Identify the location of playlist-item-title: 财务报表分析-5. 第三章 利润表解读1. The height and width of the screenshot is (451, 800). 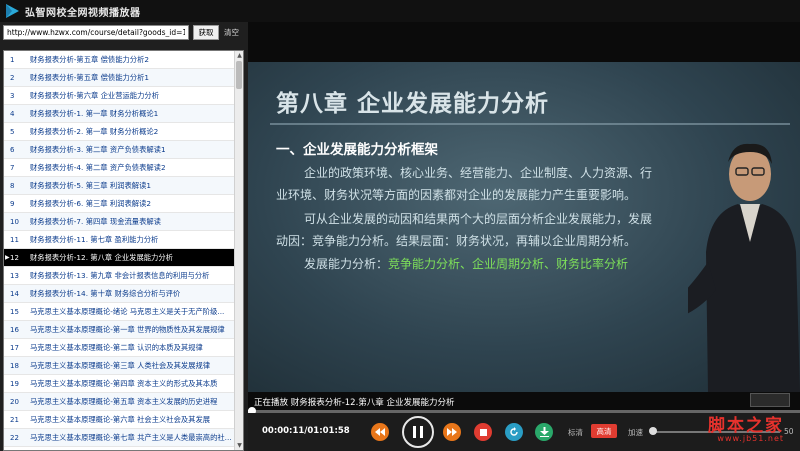
(91, 185).